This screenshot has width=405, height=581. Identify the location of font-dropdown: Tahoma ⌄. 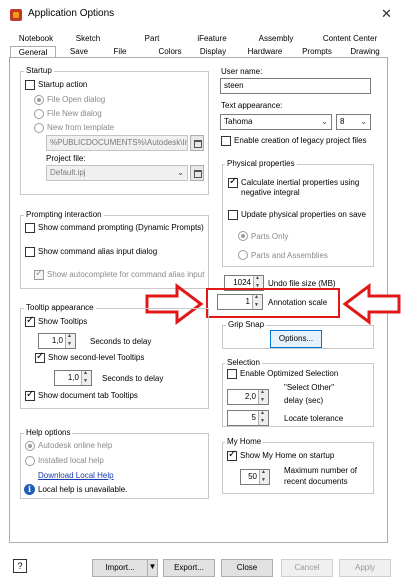
(276, 122).